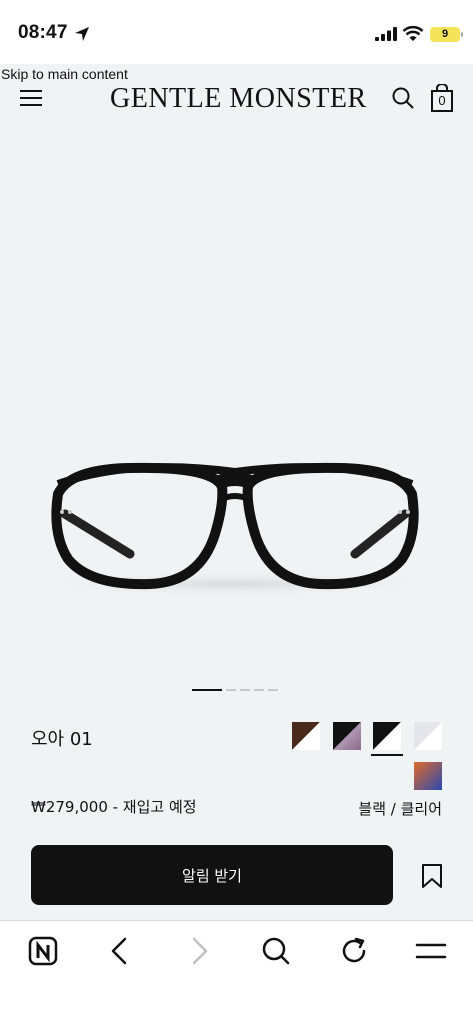  What do you see at coordinates (432, 876) in the screenshot?
I see `bookmark-icon` at bounding box center [432, 876].